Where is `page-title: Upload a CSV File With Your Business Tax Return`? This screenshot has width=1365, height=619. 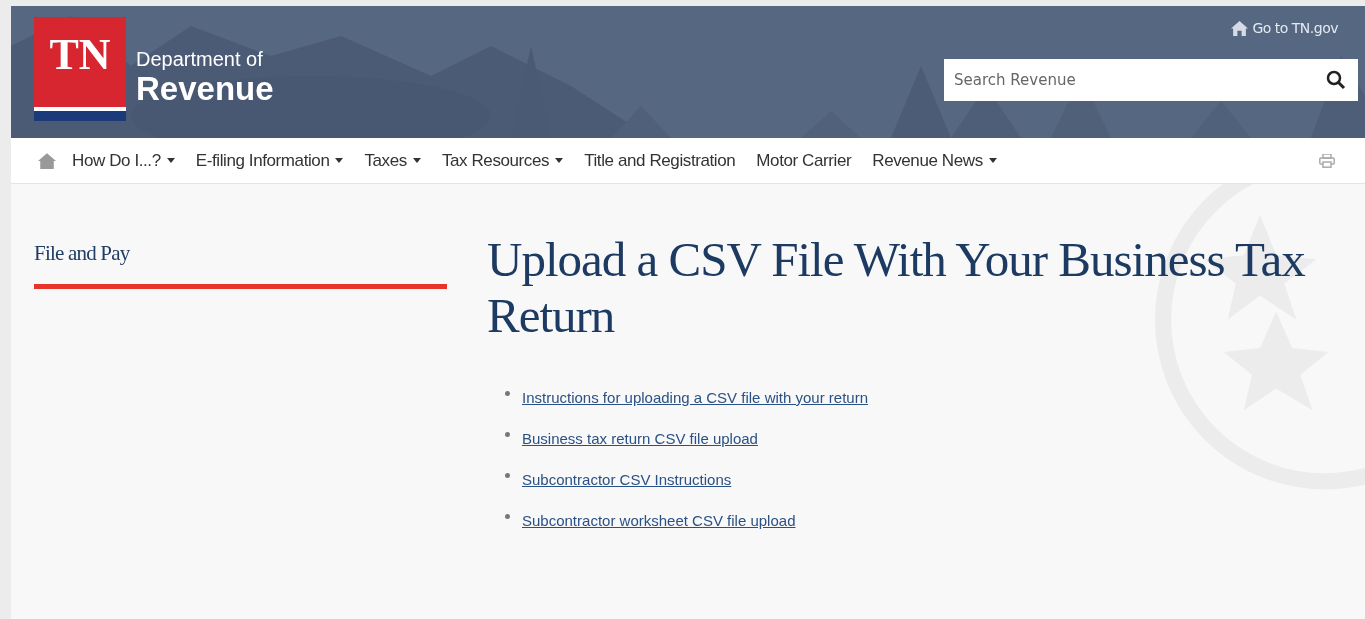
page-title: Upload a CSV File With Your Business Tax Return is located at coordinates (897, 288).